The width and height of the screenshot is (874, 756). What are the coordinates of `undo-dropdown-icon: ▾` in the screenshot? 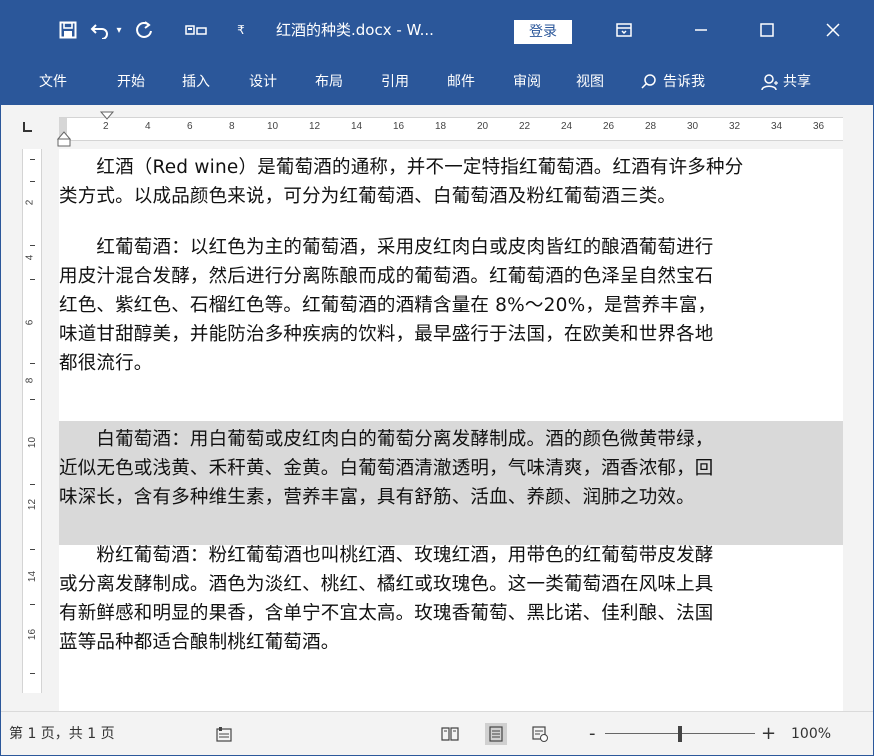 It's located at (119, 30).